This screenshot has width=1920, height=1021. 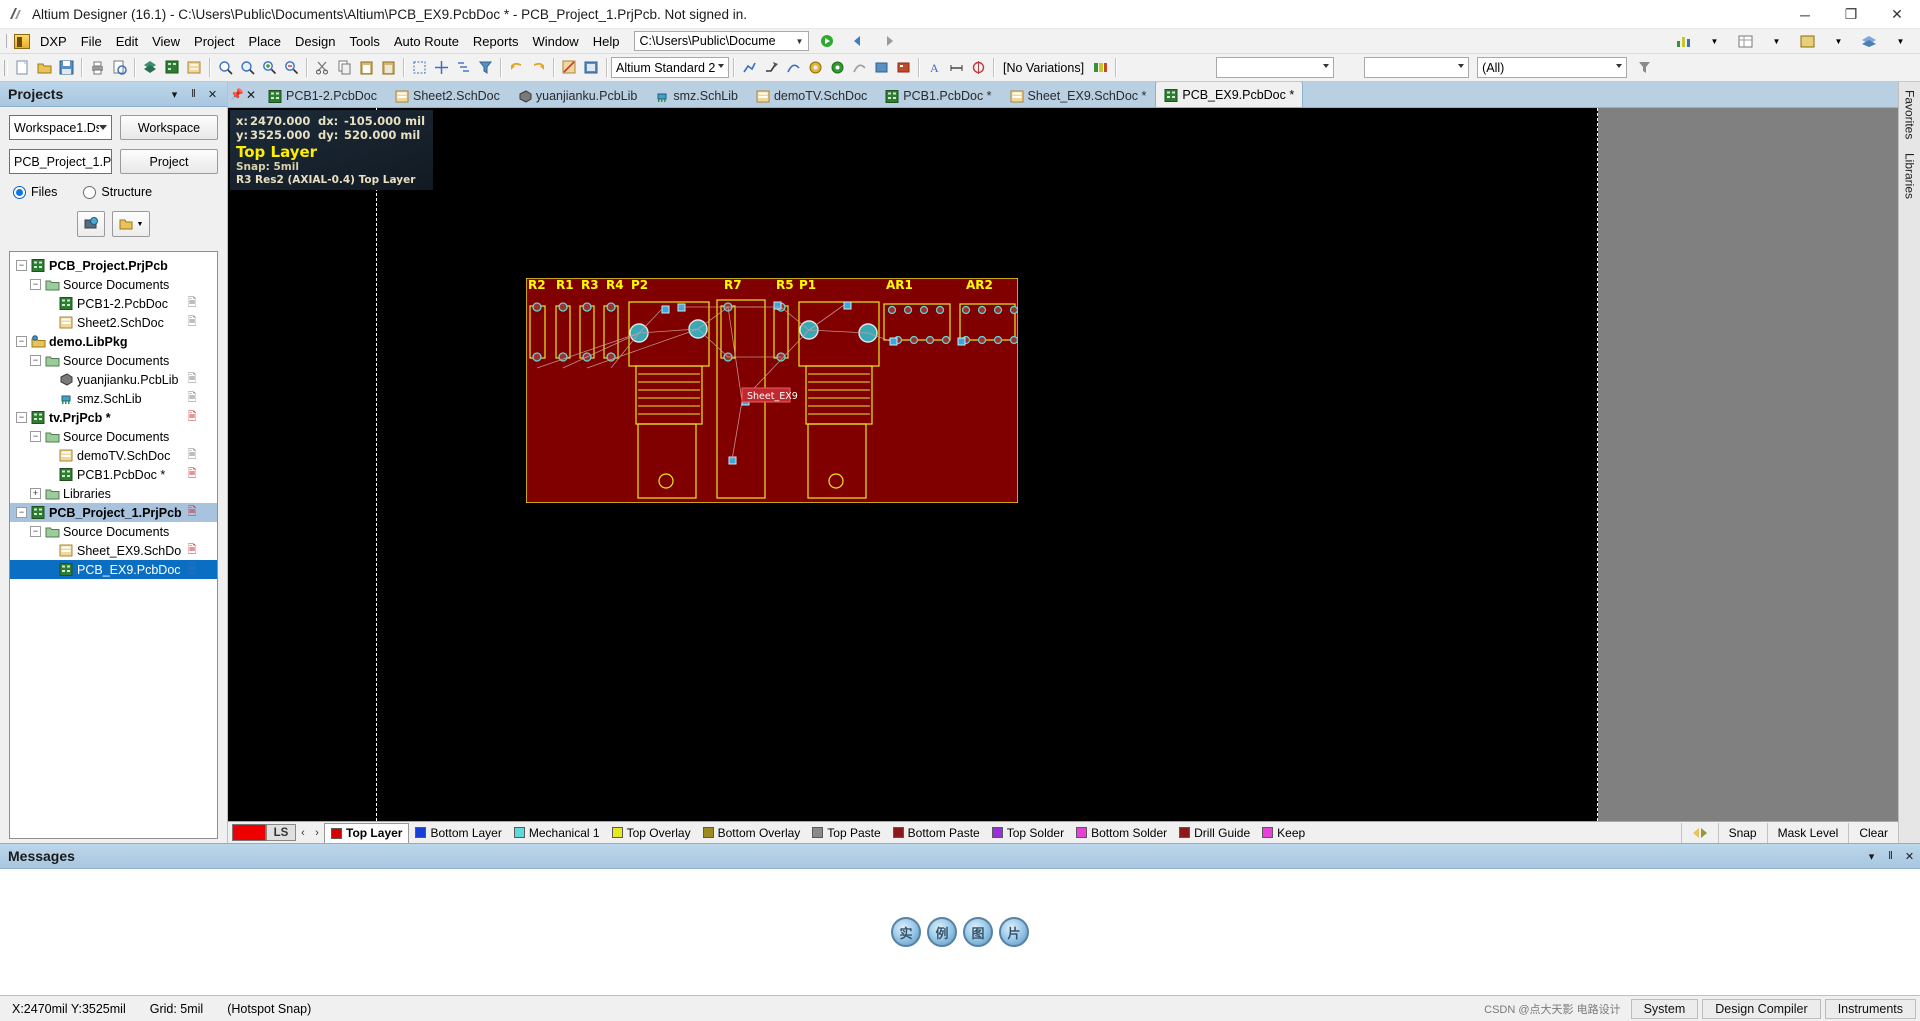 I want to click on place-via-icon, so click(x=837, y=68).